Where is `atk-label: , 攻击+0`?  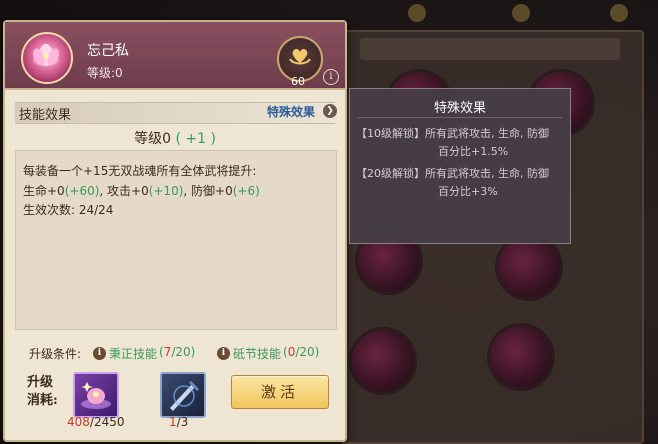 atk-label: , 攻击+0 is located at coordinates (124, 191).